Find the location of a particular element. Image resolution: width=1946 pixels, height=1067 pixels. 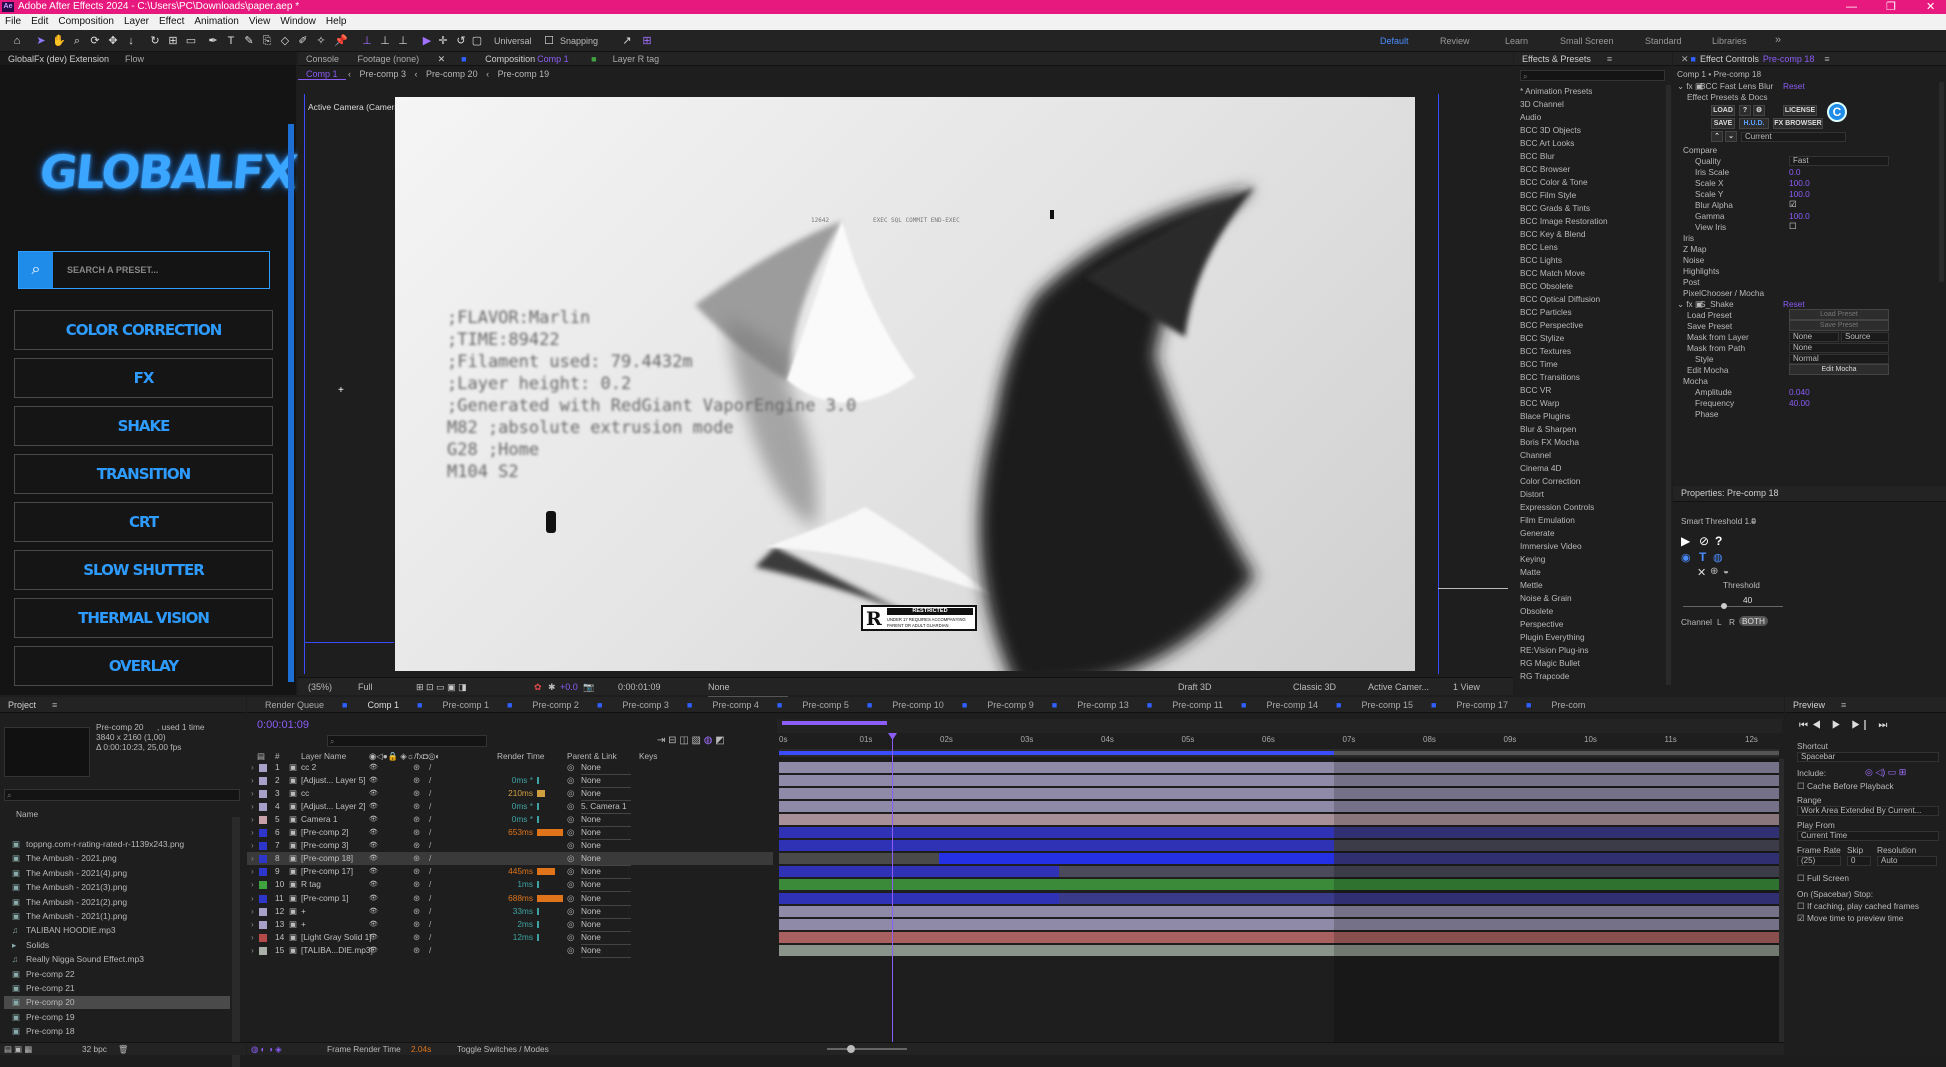

globalfx-scrollbar is located at coordinates (291, 403).